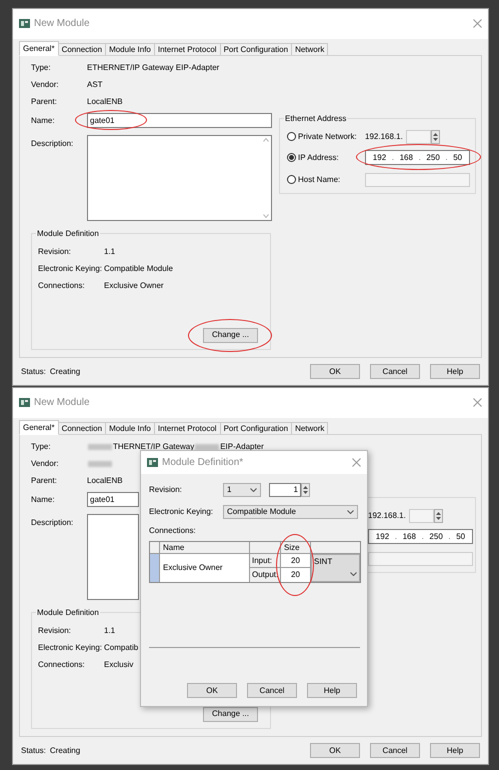 The image size is (499, 770). Describe the element at coordinates (110, 252) in the screenshot. I see `field-value: 1.1` at that location.